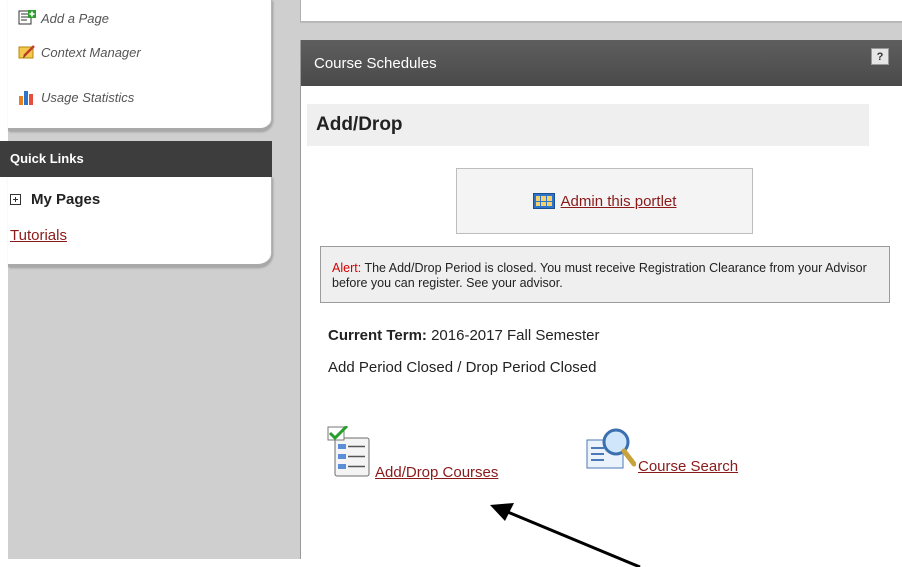 The height and width of the screenshot is (567, 902). Describe the element at coordinates (27, 18) in the screenshot. I see `add-page-icon` at that location.